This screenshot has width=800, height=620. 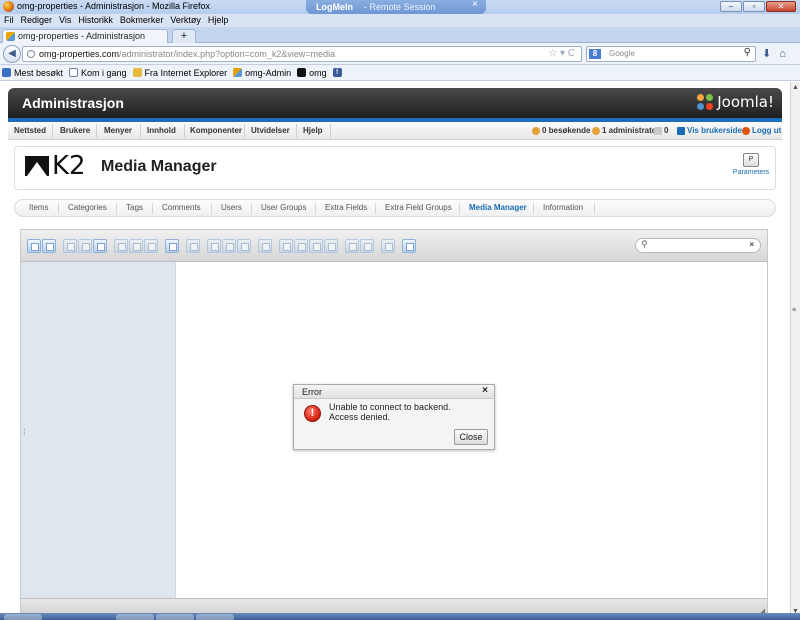 What do you see at coordinates (118, 130) in the screenshot?
I see `menu-menyer: Menyer` at bounding box center [118, 130].